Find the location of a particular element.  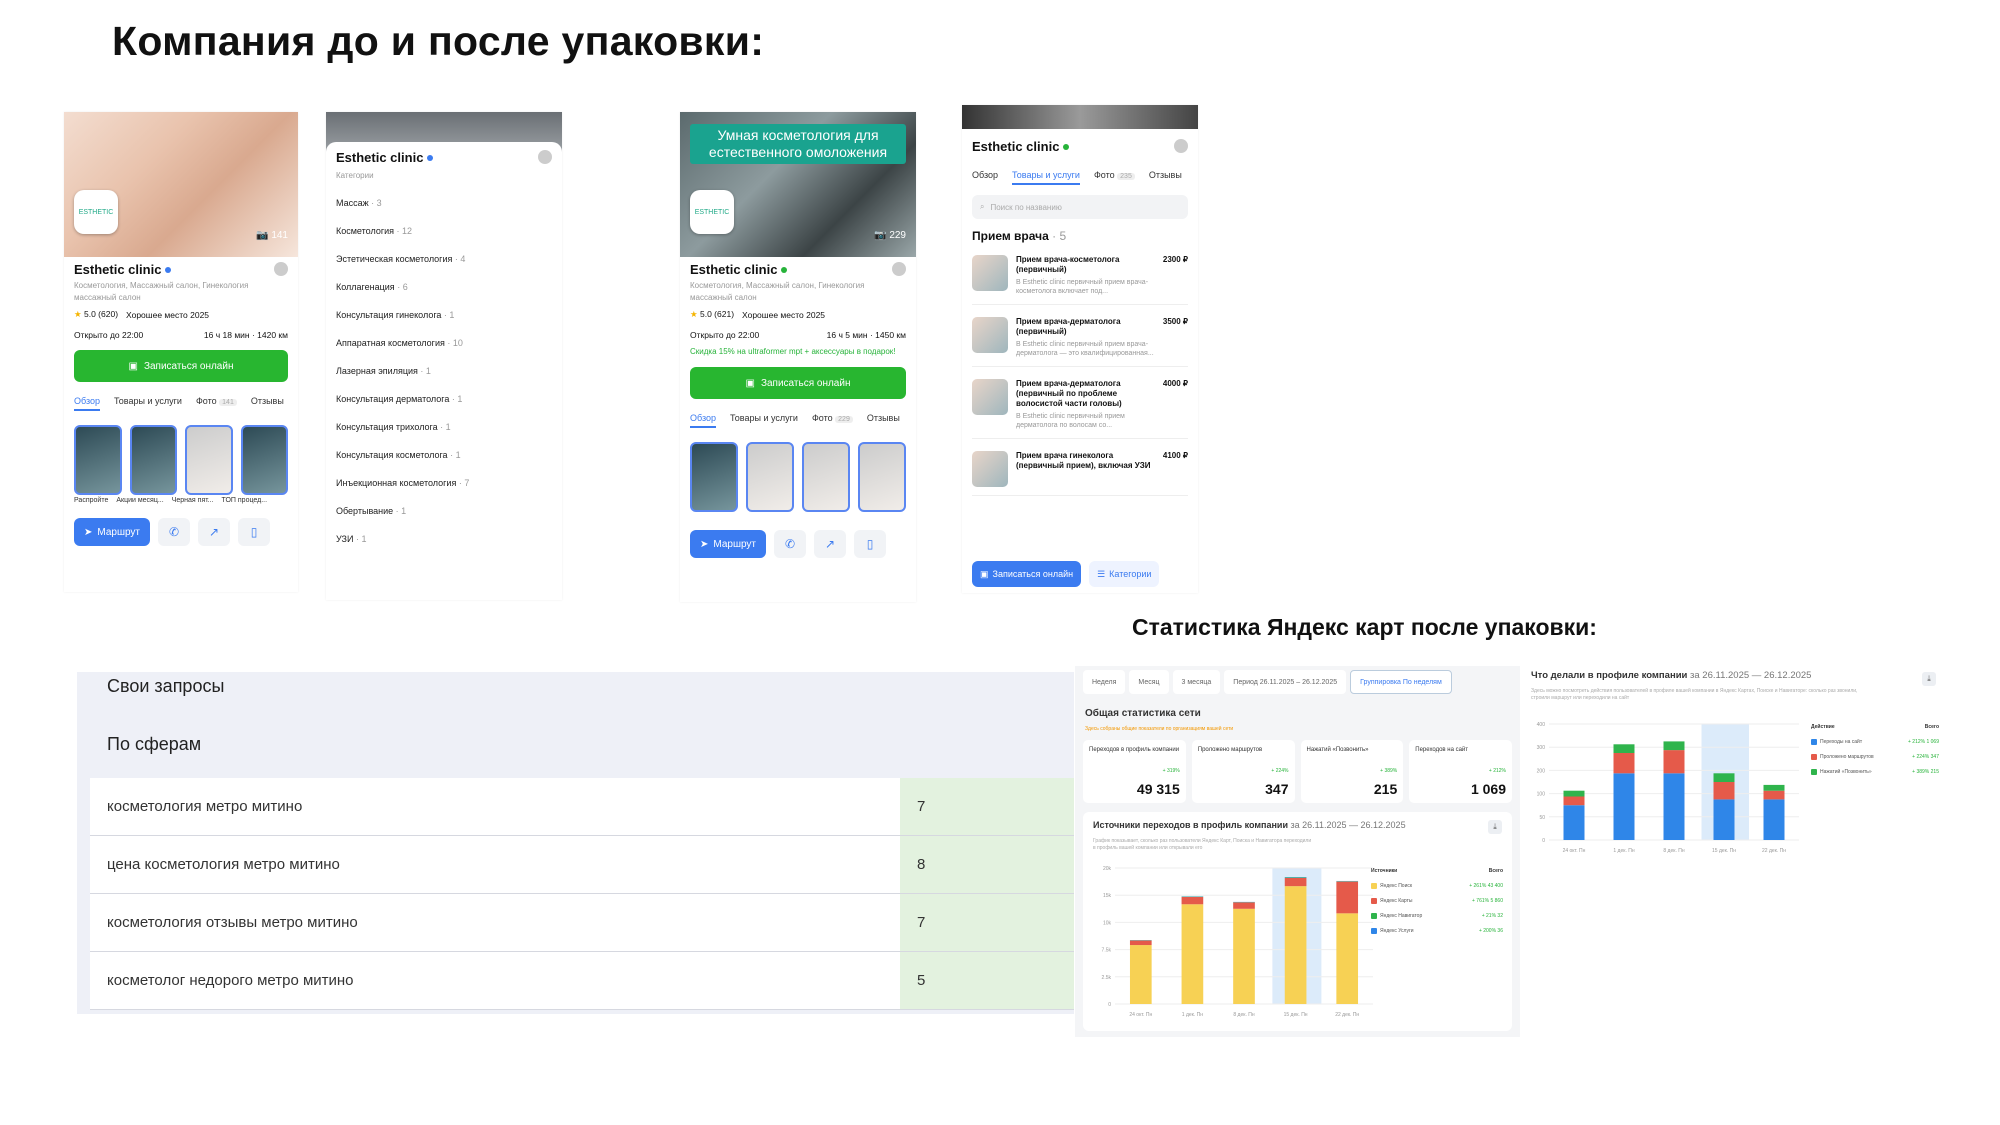

kpi-value: 347 is located at coordinates (1277, 789).